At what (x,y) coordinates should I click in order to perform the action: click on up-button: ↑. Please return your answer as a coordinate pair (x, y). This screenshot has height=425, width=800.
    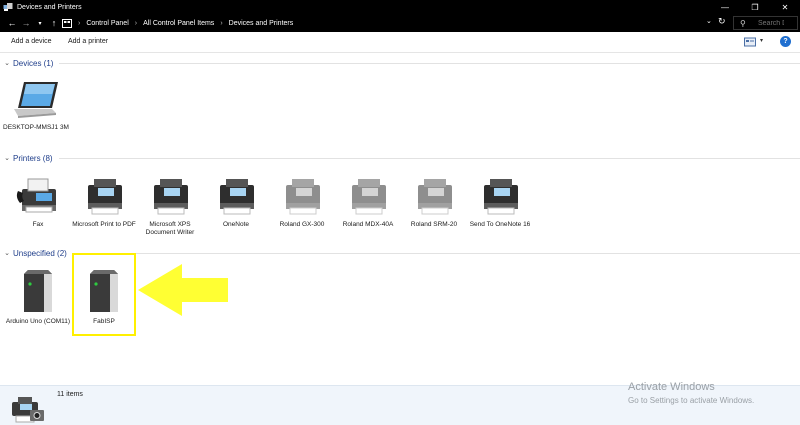
    Looking at the image, I should click on (54, 23).